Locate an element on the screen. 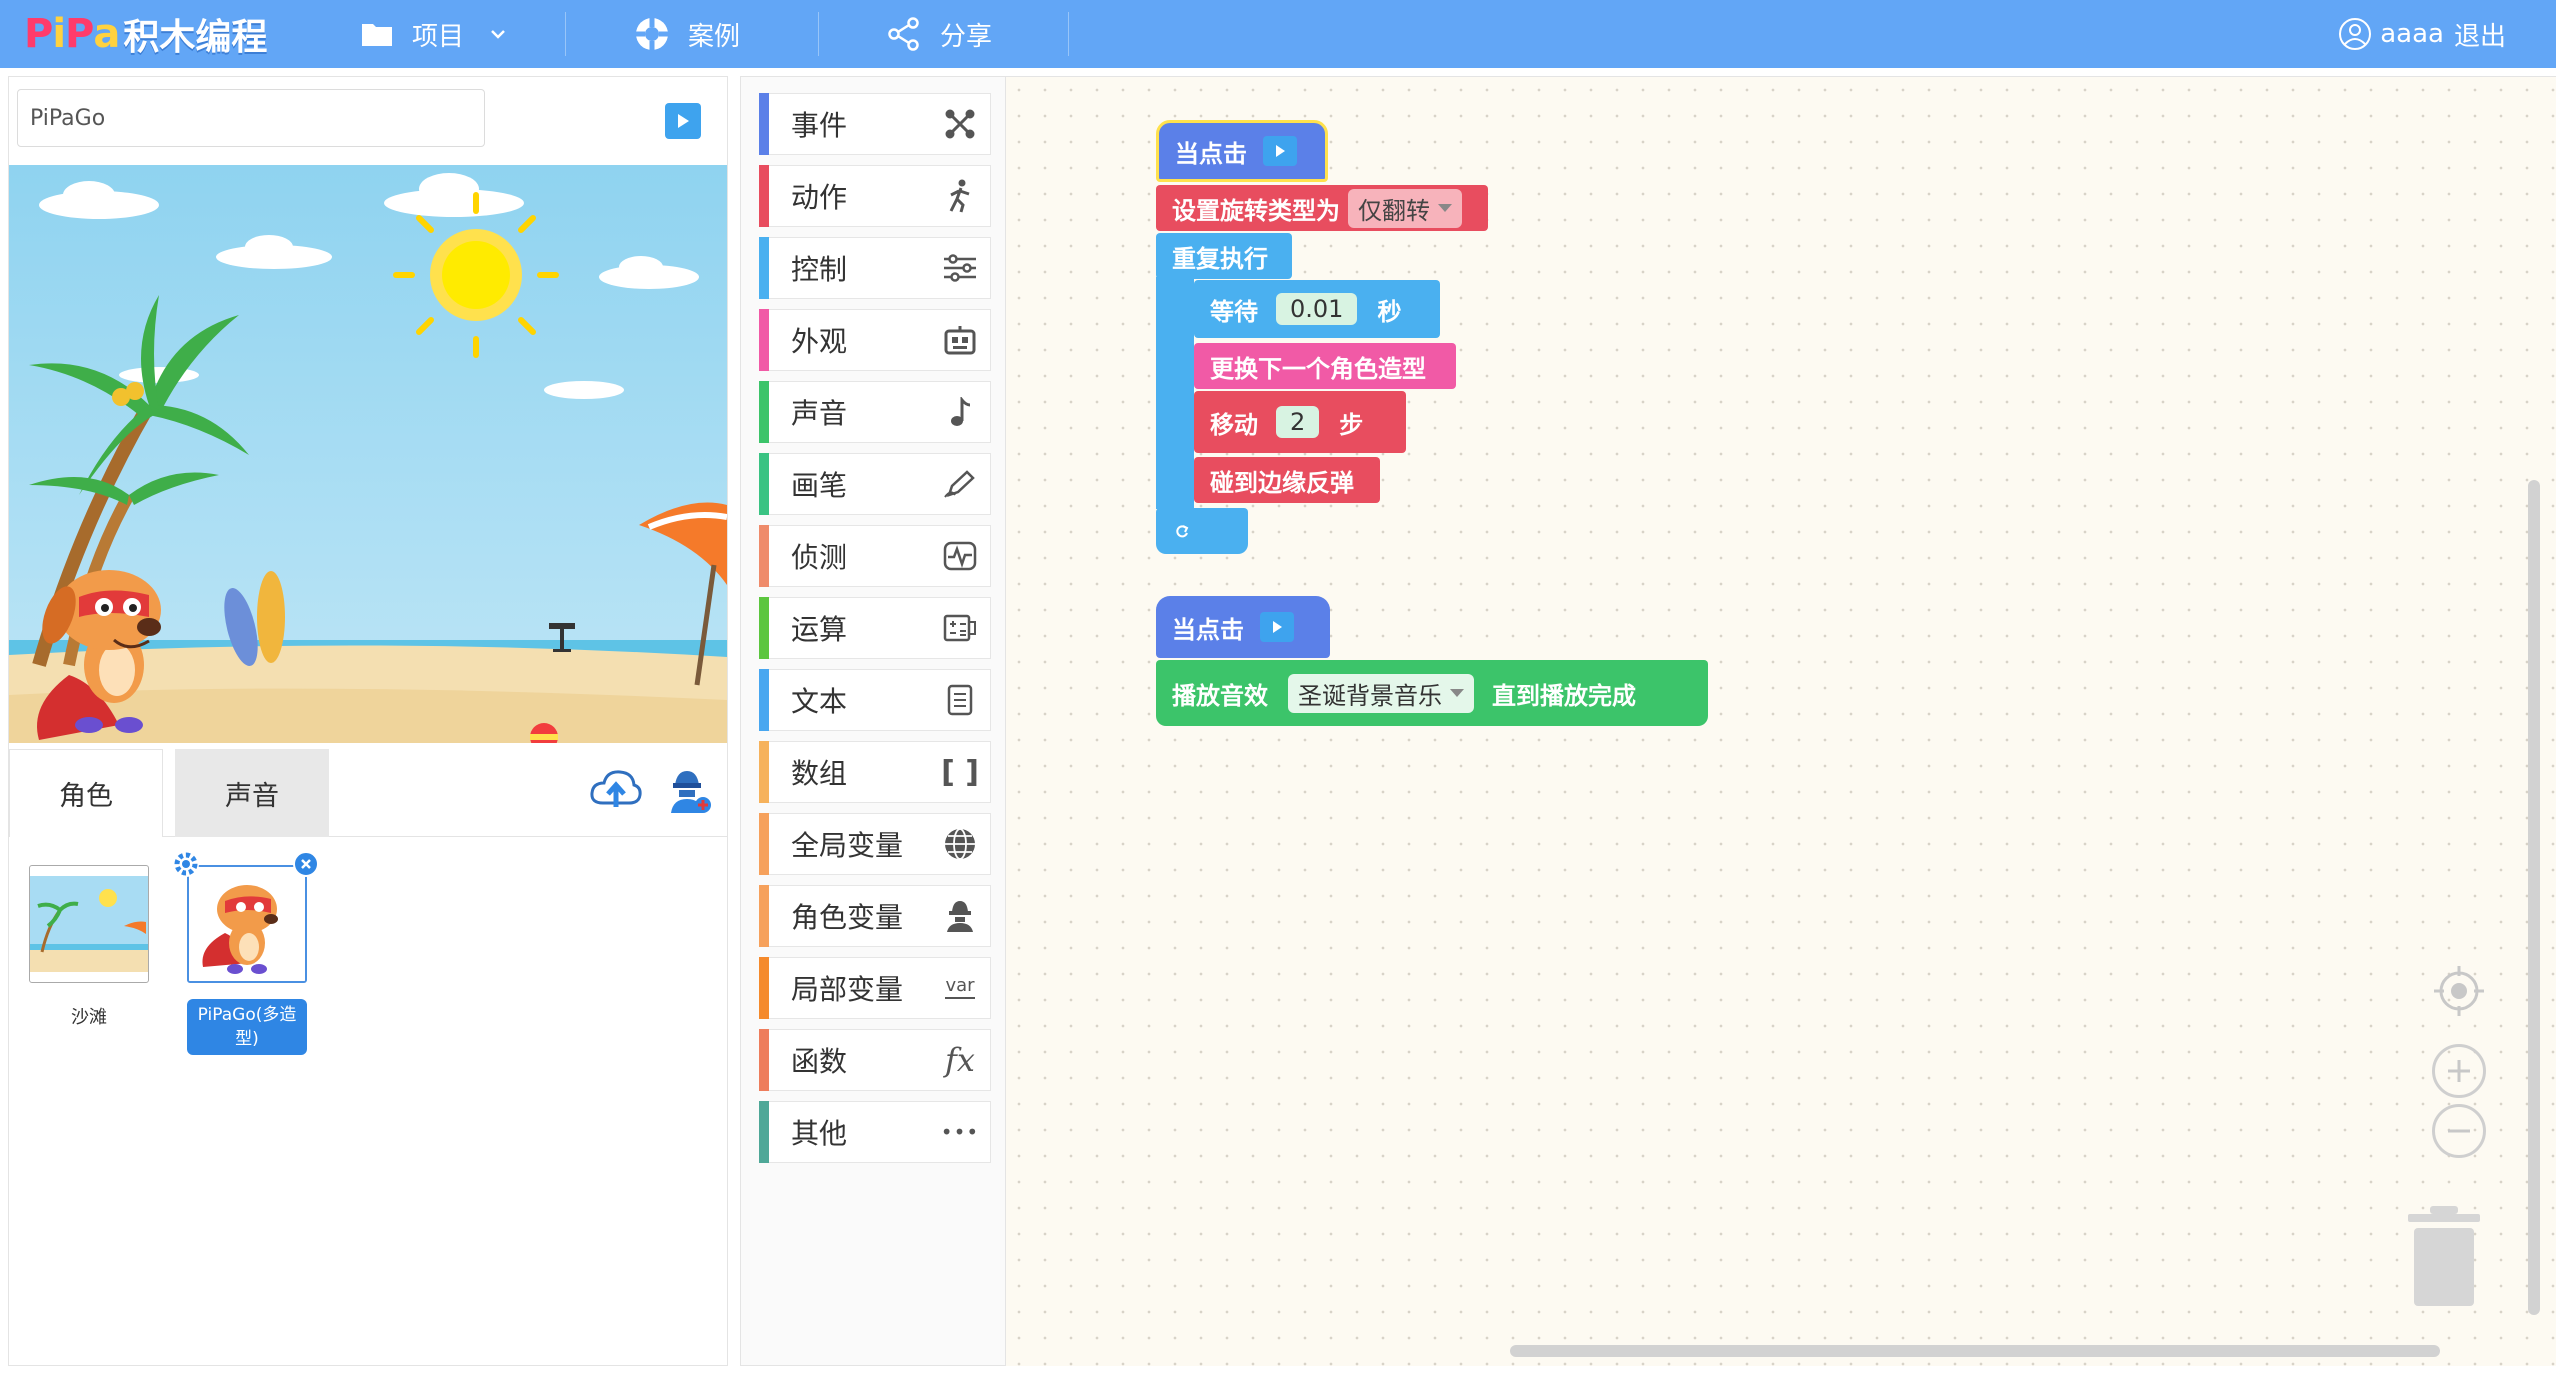 The height and width of the screenshot is (1374, 2556). next-costume-block: 更换下一个角色造型 is located at coordinates (1325, 366).